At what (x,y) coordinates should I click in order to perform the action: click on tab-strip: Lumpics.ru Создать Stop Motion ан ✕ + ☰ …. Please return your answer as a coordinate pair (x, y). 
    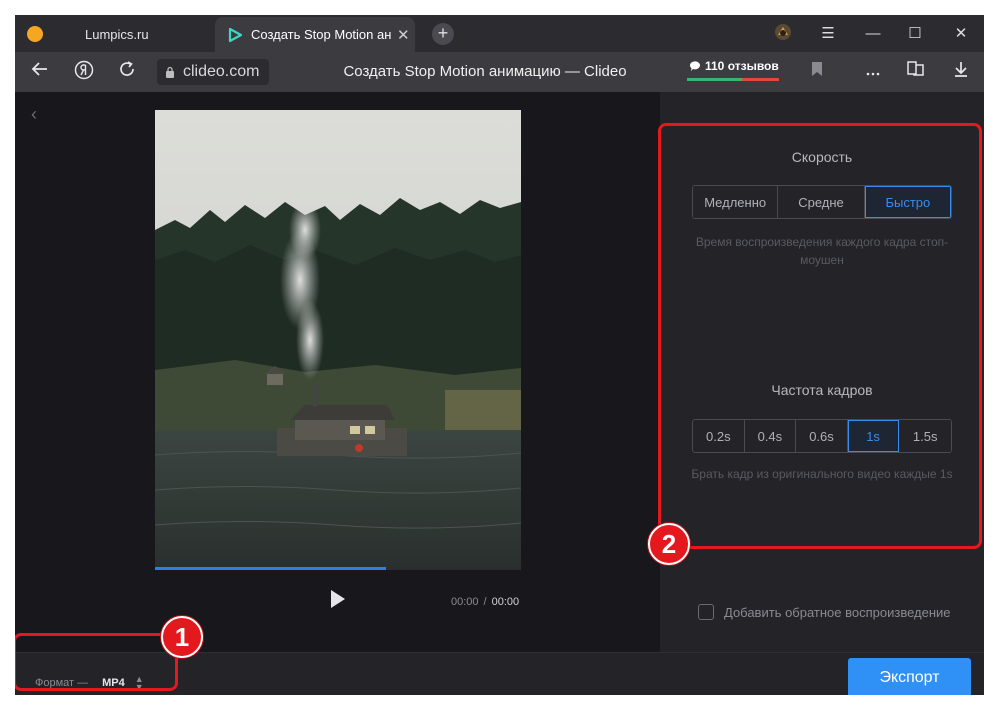
    Looking at the image, I should click on (499, 33).